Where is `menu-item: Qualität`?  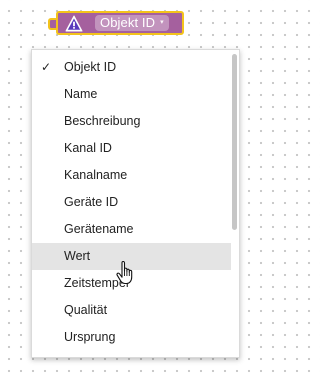 menu-item: Qualität is located at coordinates (131, 310).